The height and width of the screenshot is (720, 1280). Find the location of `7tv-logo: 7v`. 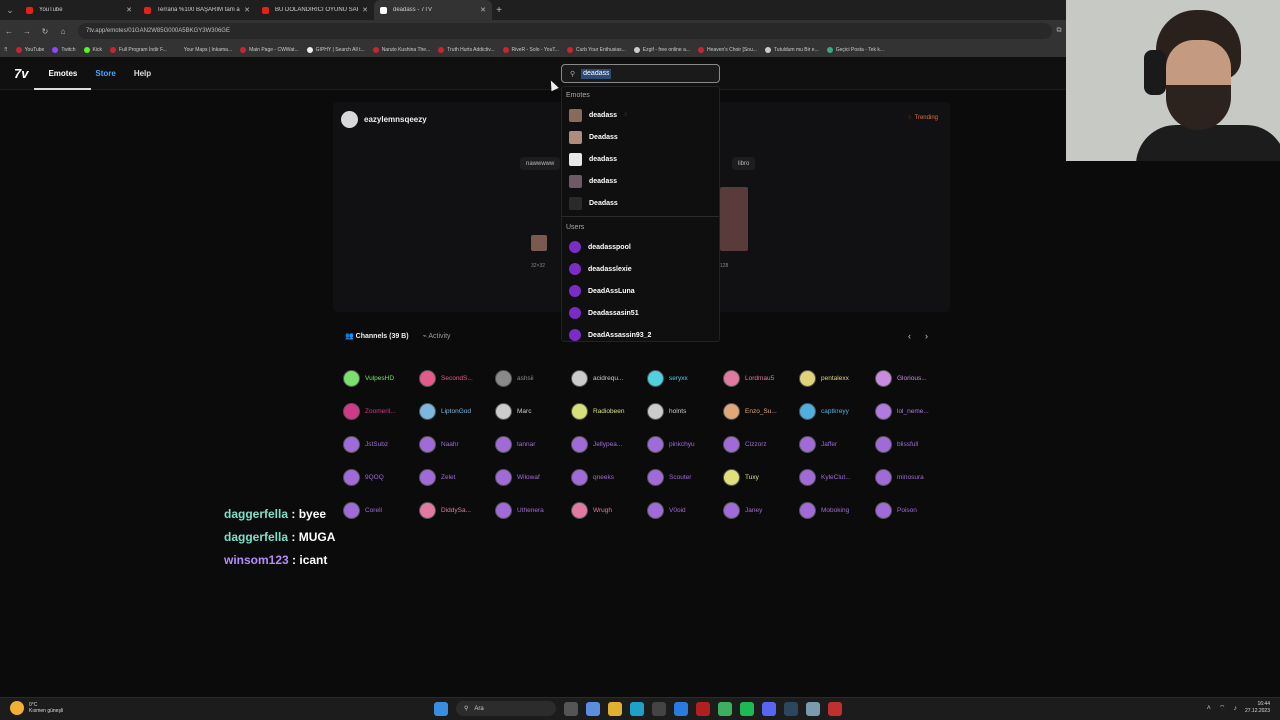

7tv-logo: 7v is located at coordinates (21, 73).